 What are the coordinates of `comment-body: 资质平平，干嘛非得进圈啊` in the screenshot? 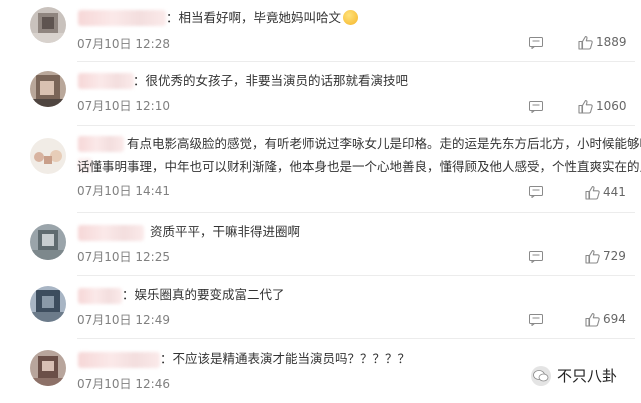 It's located at (225, 231).